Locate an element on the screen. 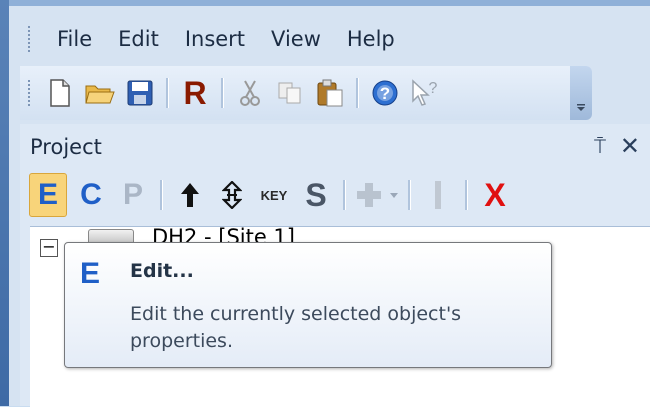  window-left-border is located at coordinates (4, 203).